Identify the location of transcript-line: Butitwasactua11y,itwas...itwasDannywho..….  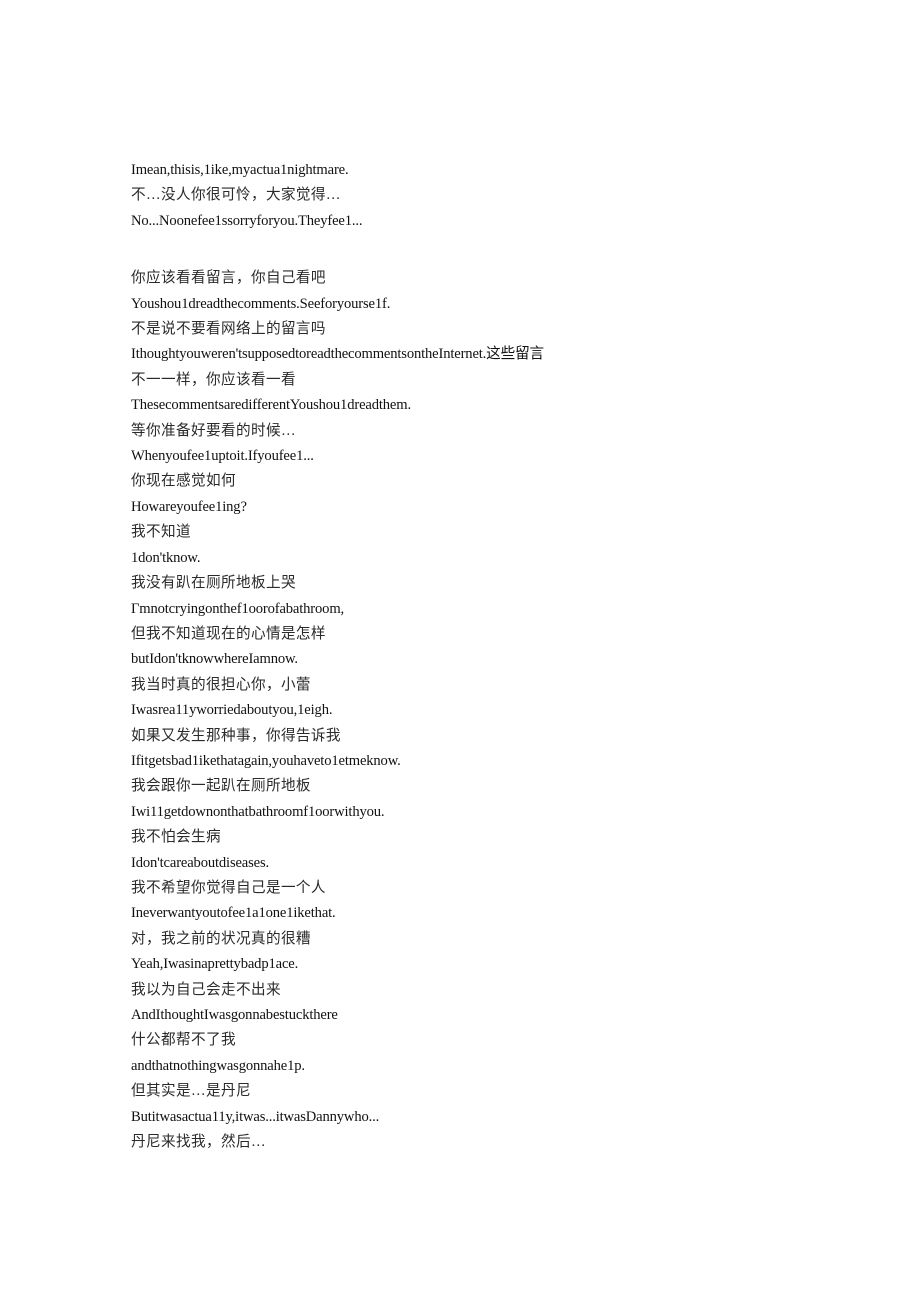
(255, 1116).